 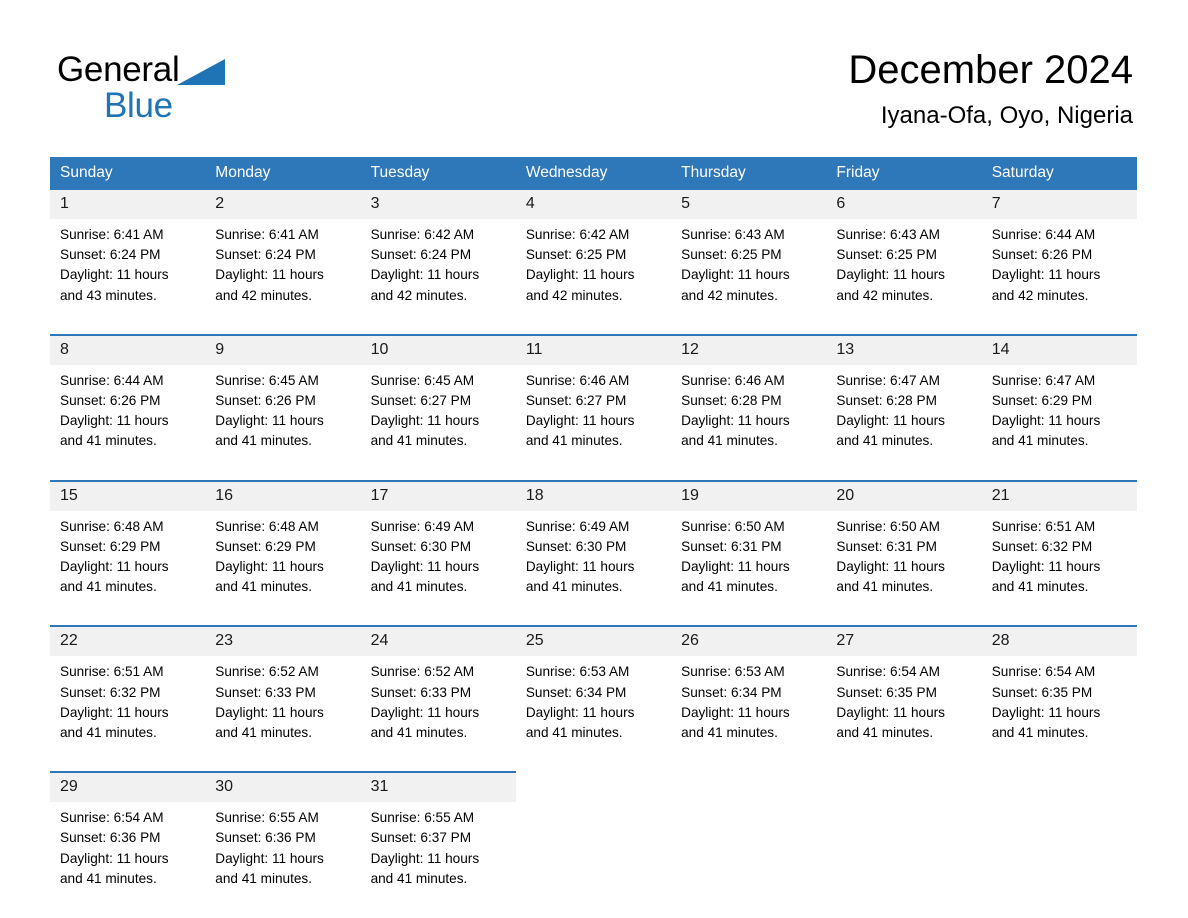 I want to click on sunrise-text: Sunrise: 6:53 AM, so click(x=577, y=672).